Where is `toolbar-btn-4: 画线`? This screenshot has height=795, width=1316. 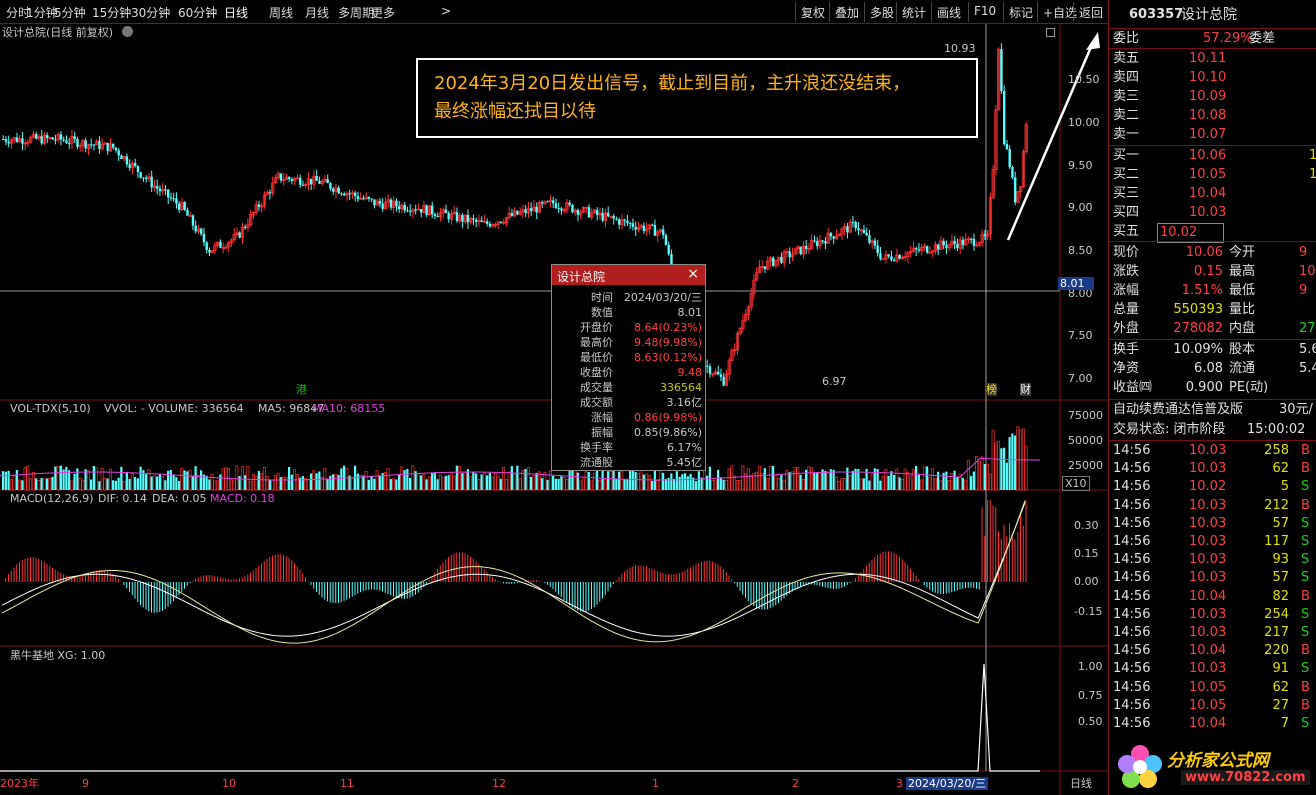 toolbar-btn-4: 画线 is located at coordinates (948, 12).